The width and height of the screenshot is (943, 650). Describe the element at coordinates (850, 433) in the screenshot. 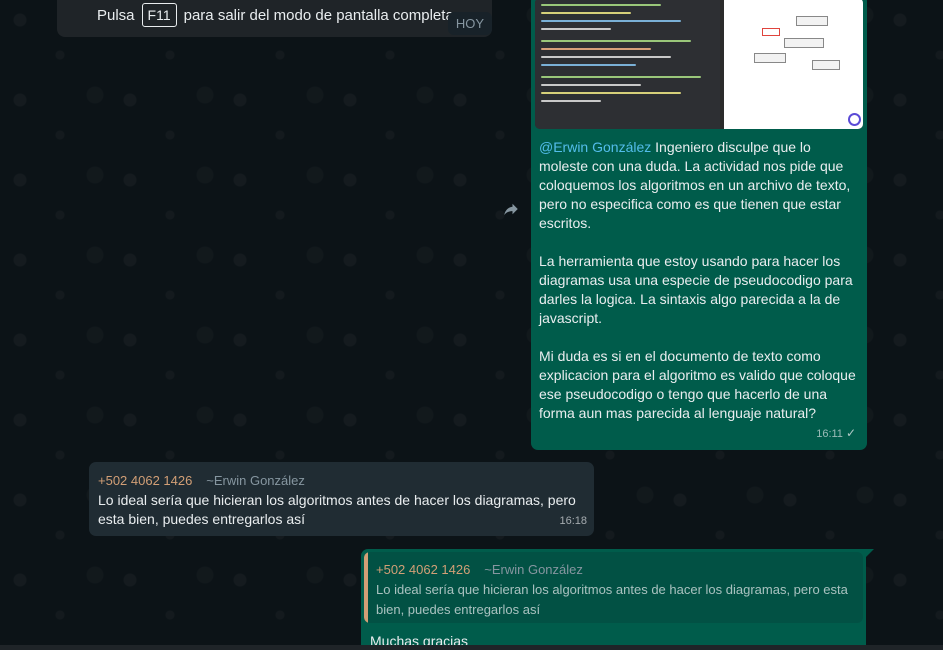

I see `sent-check-icon: ✓` at that location.